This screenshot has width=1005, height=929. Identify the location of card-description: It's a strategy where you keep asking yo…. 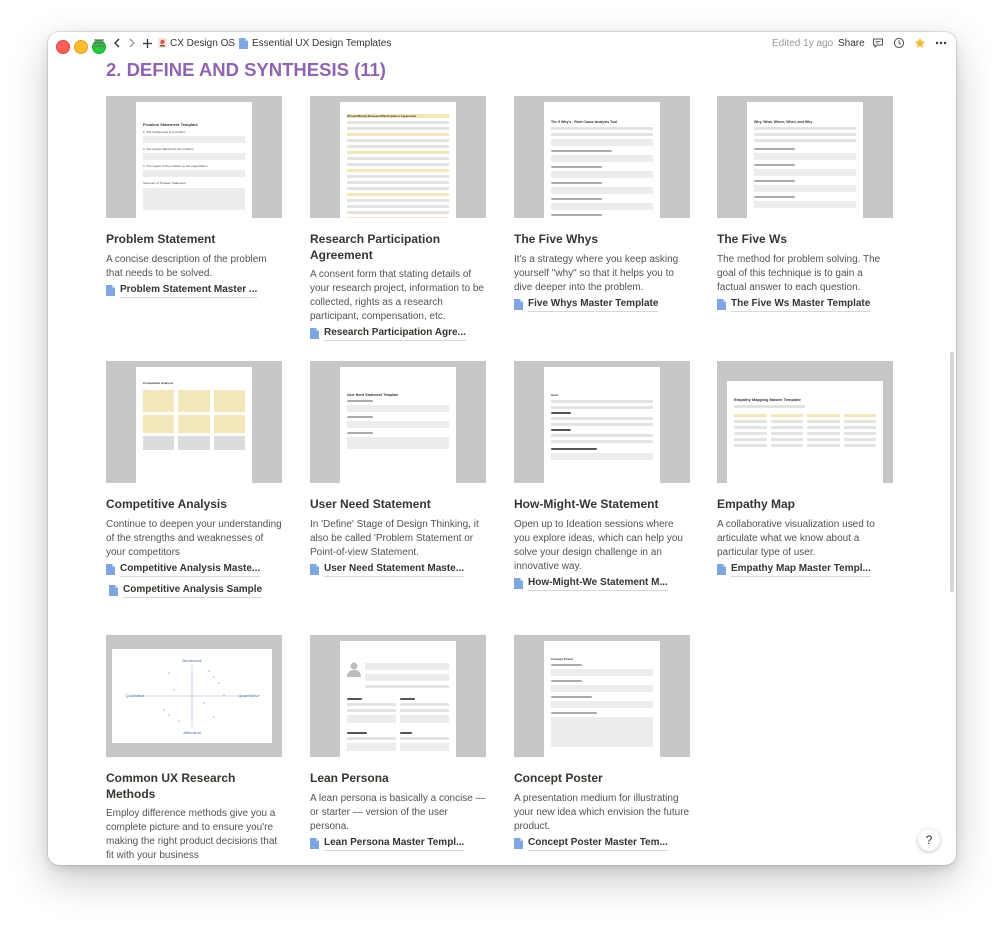
(596, 273).